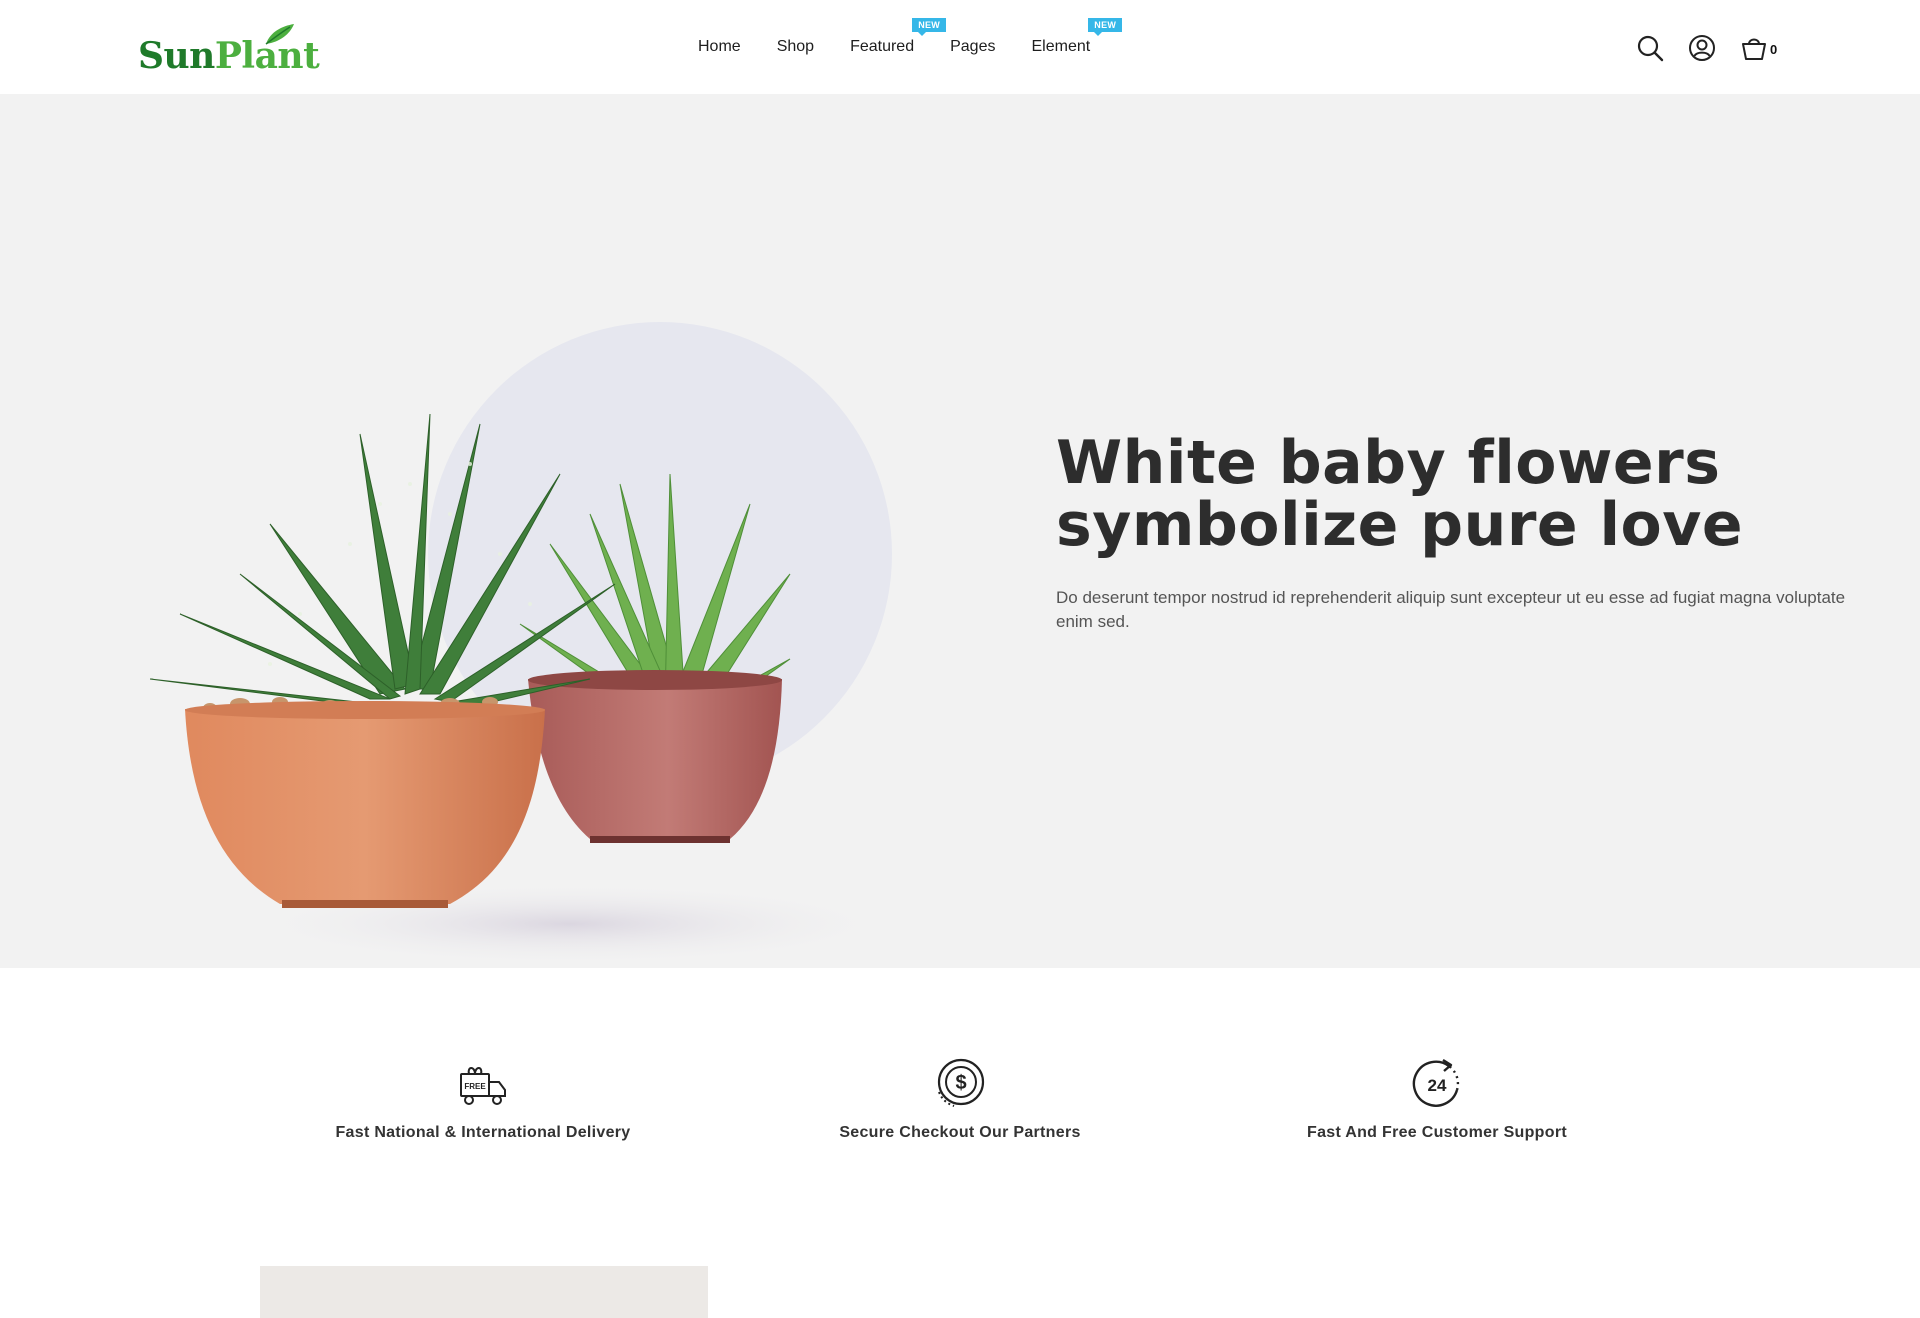 This screenshot has height=1318, width=1920. I want to click on secure-payment-icon: $, so click(961, 1082).